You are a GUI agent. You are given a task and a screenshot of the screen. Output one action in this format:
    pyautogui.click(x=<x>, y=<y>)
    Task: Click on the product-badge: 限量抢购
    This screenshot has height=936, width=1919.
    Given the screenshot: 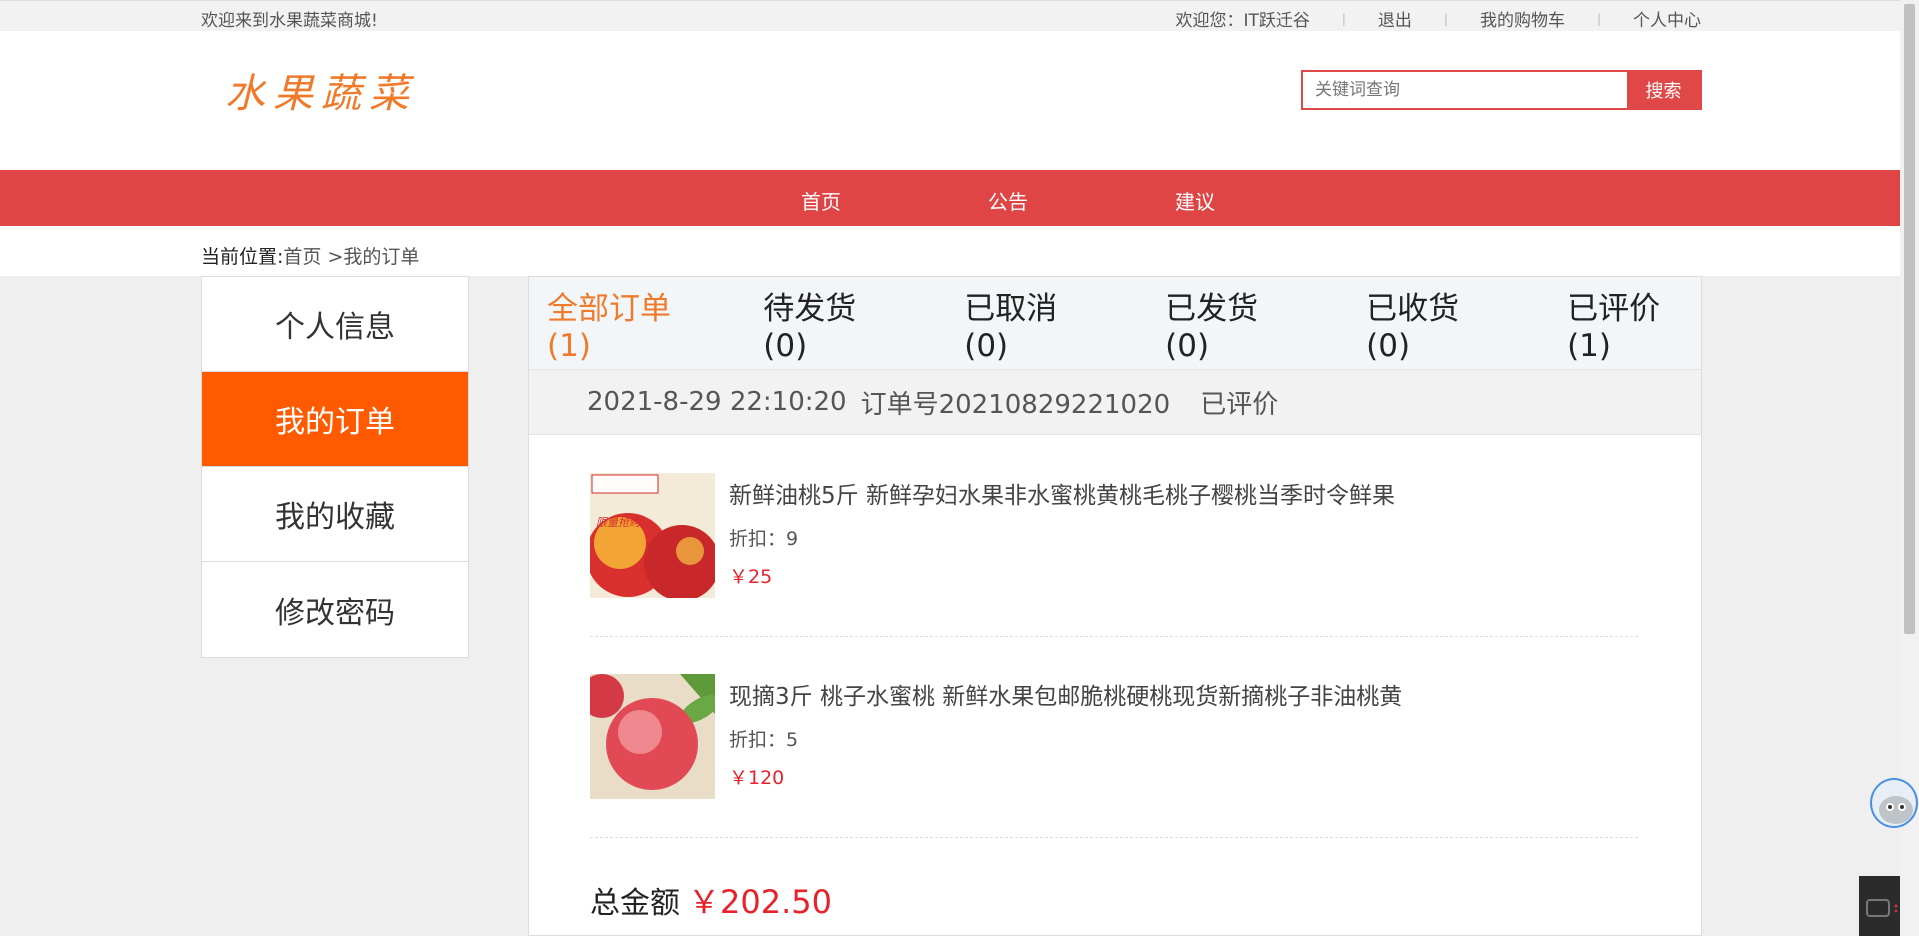 What is the action you would take?
    pyautogui.click(x=618, y=522)
    